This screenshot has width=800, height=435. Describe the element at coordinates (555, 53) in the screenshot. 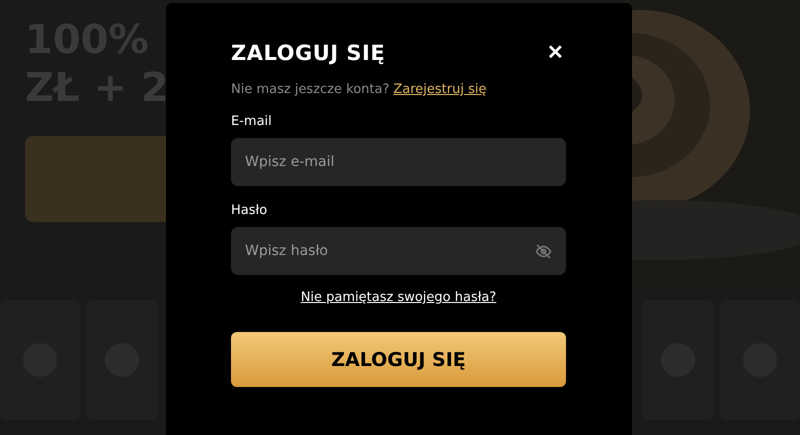

I see `close-button: ✕` at that location.